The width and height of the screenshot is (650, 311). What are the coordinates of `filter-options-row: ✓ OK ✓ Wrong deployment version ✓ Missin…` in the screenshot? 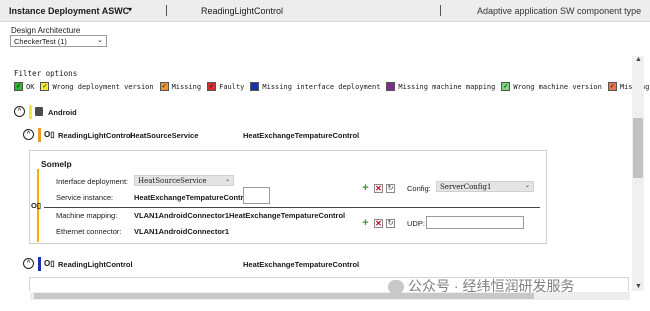 It's located at (332, 86).